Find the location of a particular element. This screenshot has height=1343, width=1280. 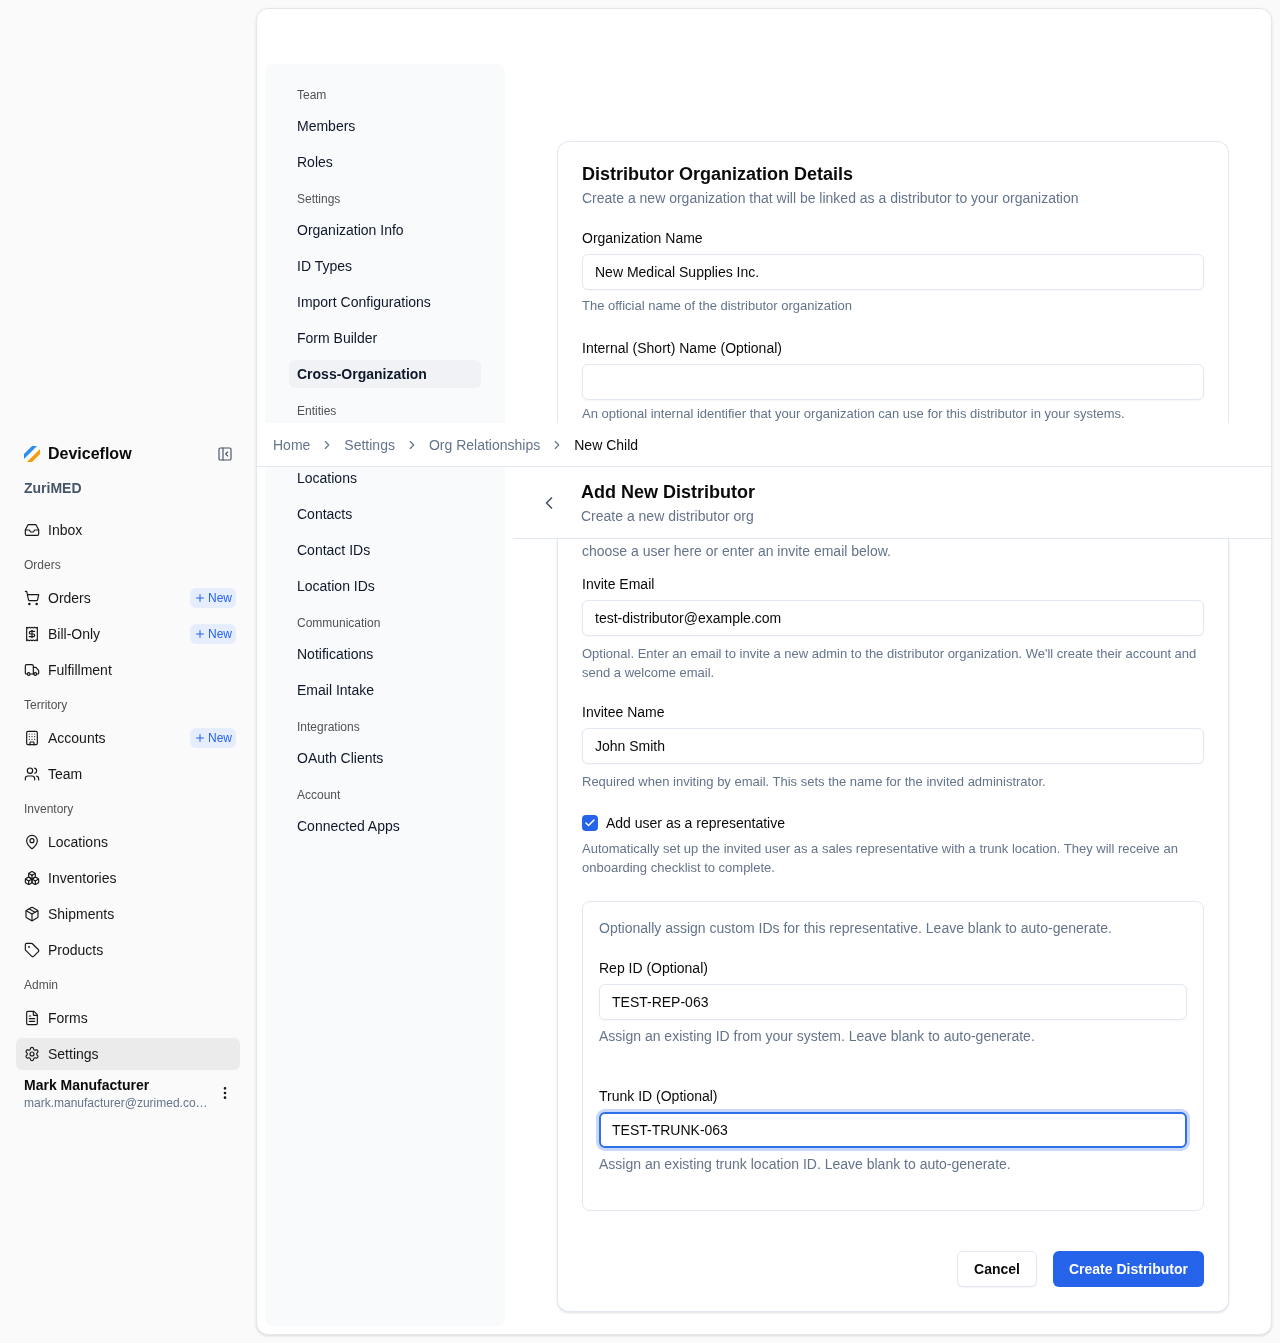

sidebar-item: Orders New is located at coordinates (128, 598).